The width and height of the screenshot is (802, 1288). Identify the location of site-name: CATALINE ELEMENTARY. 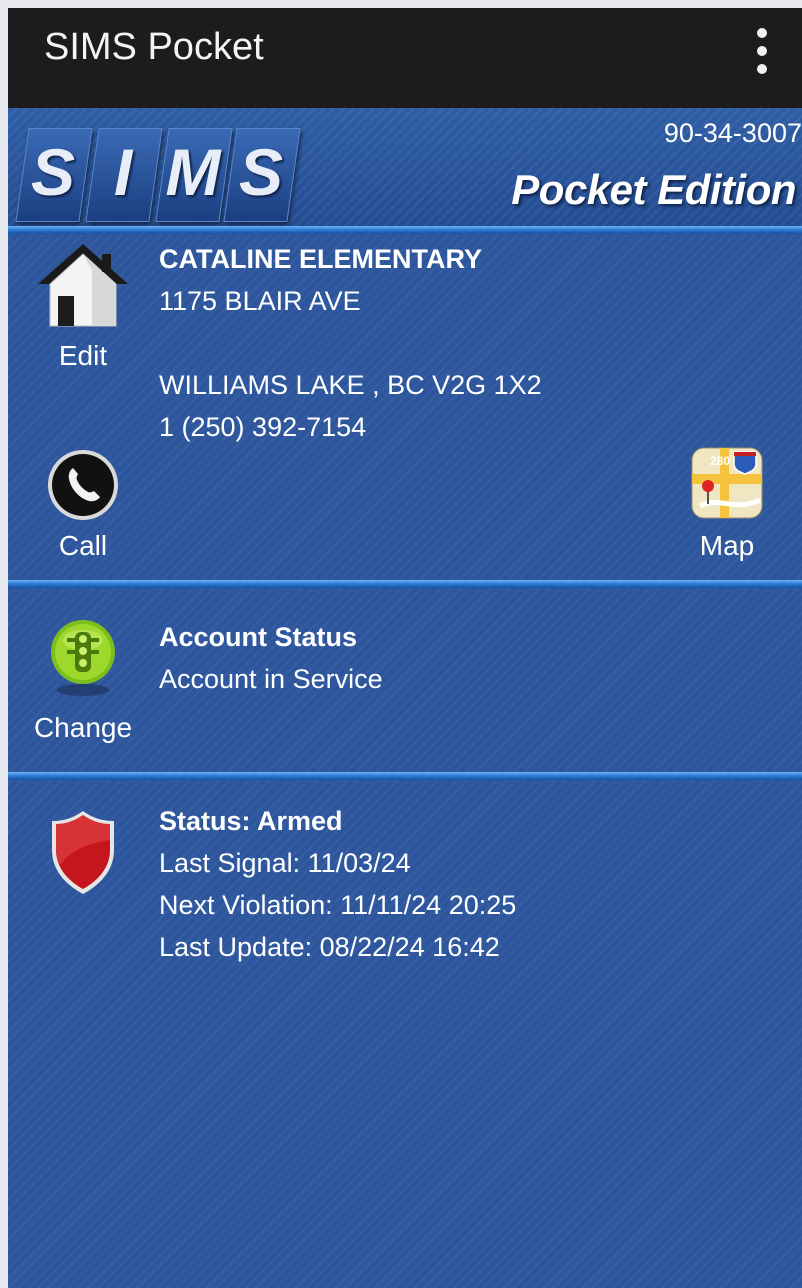
(320, 259).